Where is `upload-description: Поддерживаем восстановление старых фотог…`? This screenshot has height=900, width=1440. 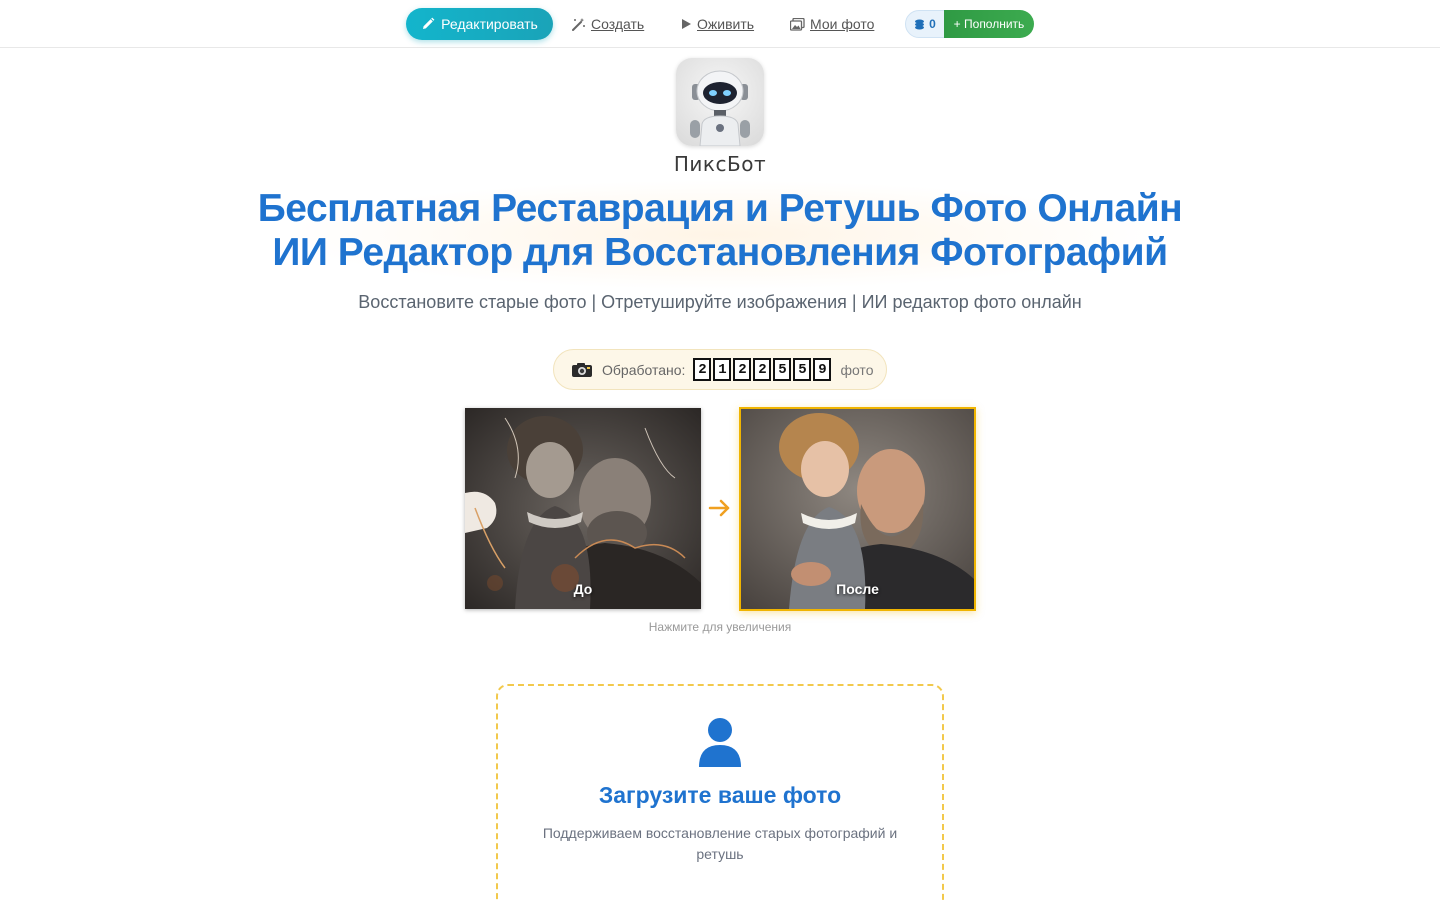 upload-description: Поддерживаем восстановление старых фотог… is located at coordinates (720, 843).